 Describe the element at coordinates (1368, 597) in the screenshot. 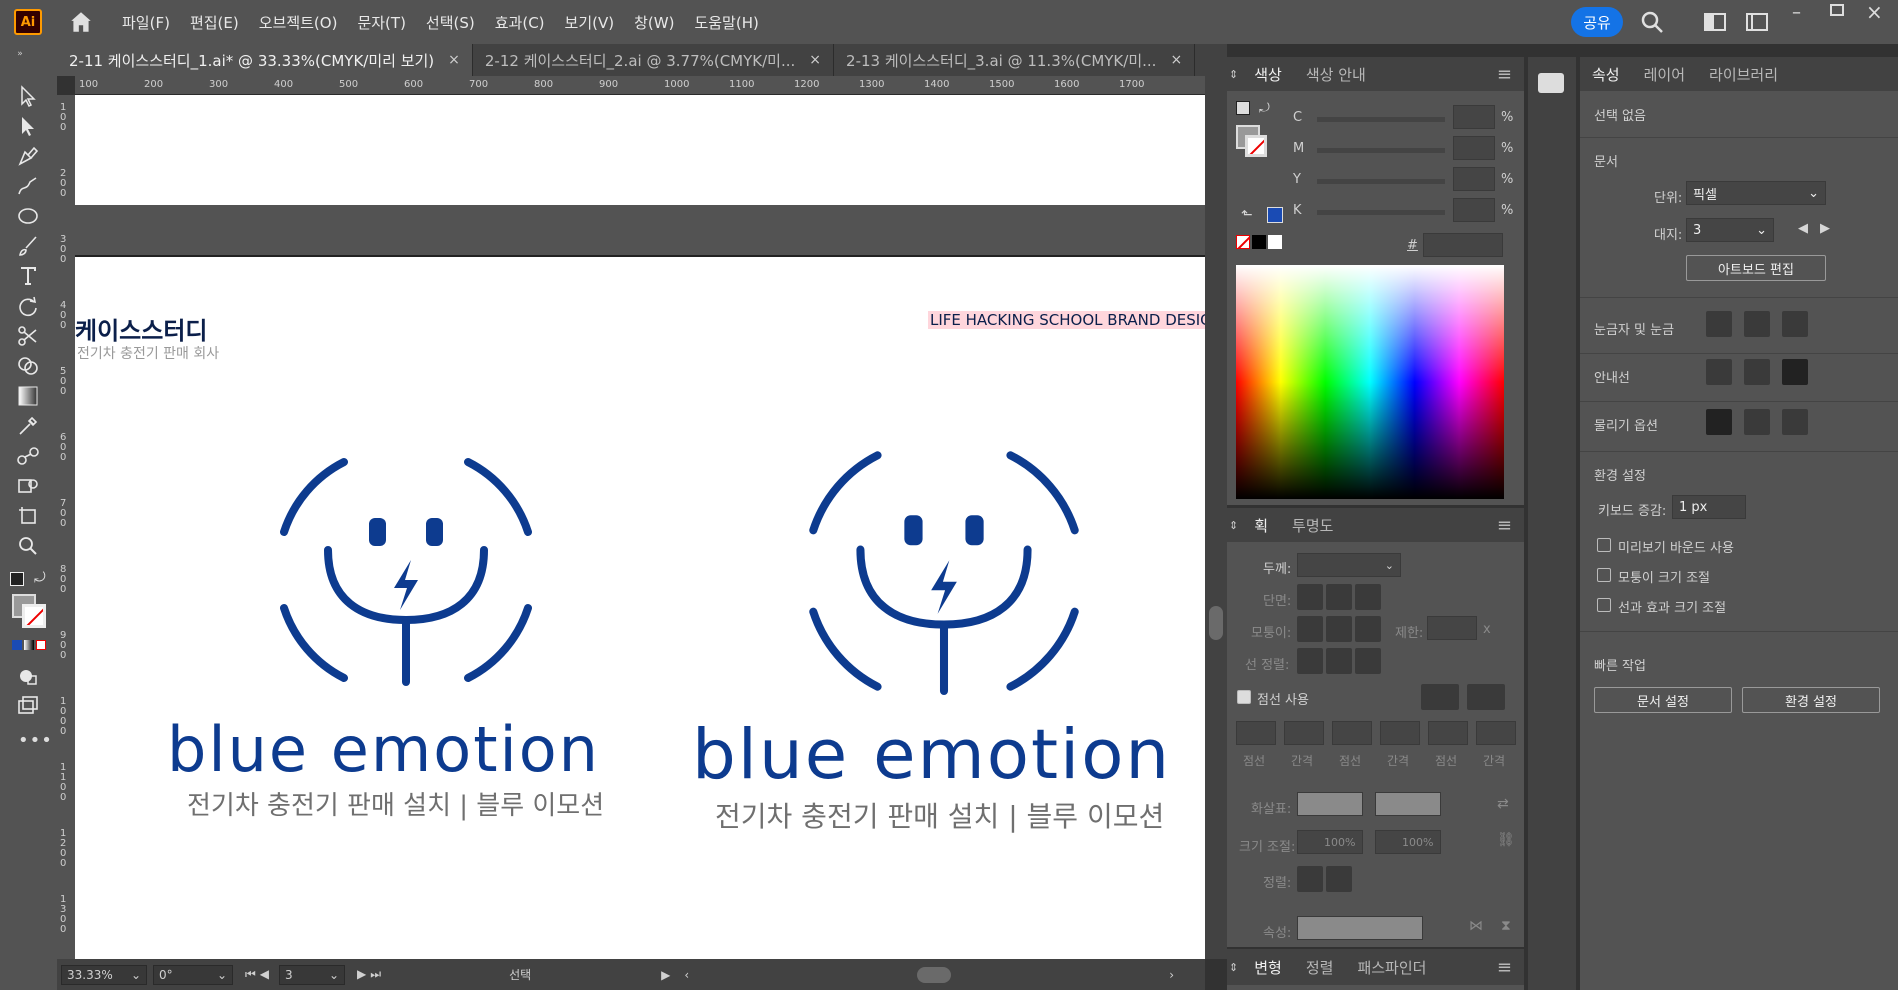

I see `square-cap-icon` at that location.